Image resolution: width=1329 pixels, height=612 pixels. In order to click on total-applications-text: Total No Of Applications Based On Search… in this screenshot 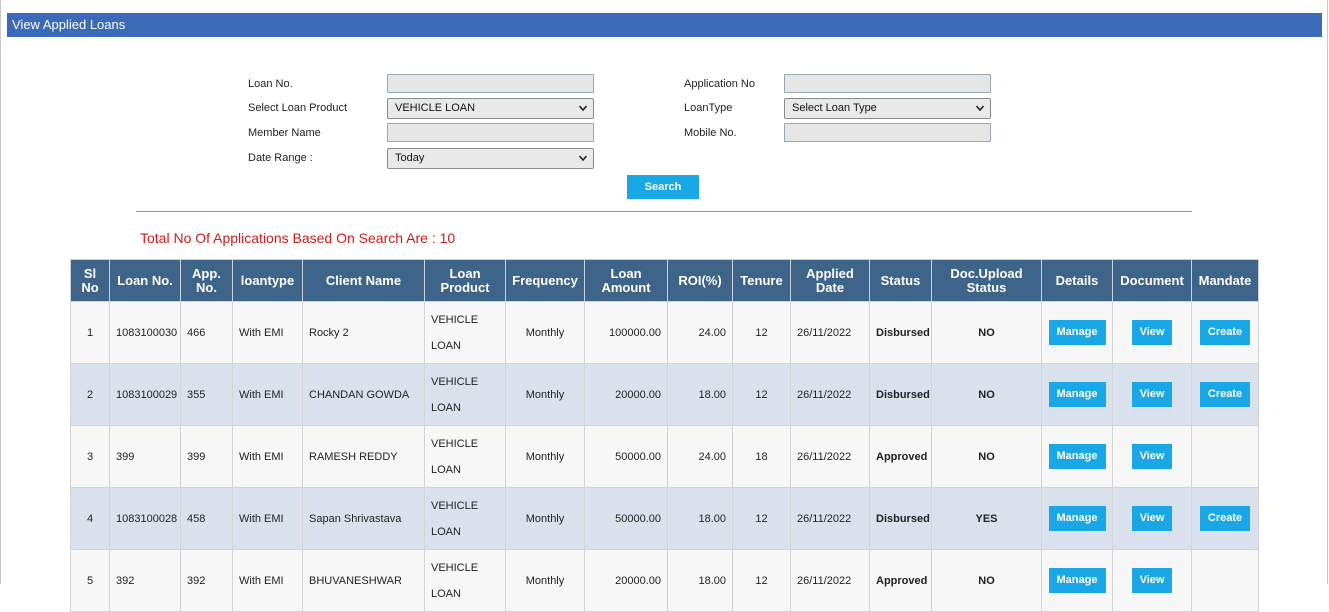, I will do `click(298, 238)`.